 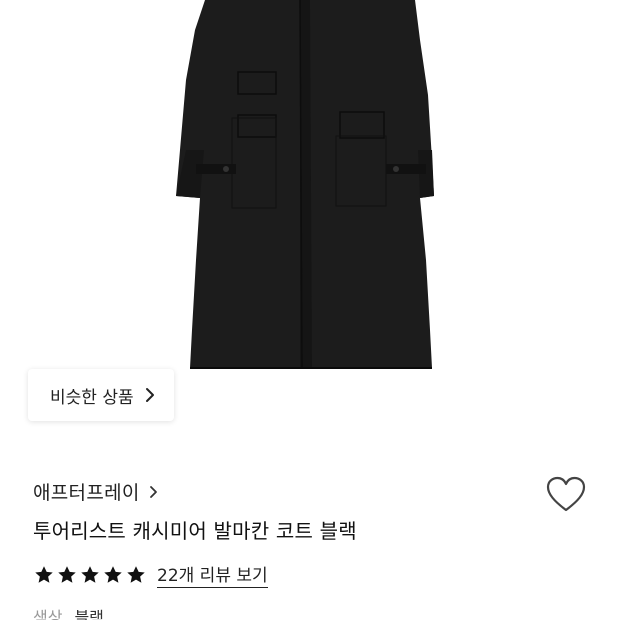 I want to click on color-value: 블랙, so click(x=89, y=614).